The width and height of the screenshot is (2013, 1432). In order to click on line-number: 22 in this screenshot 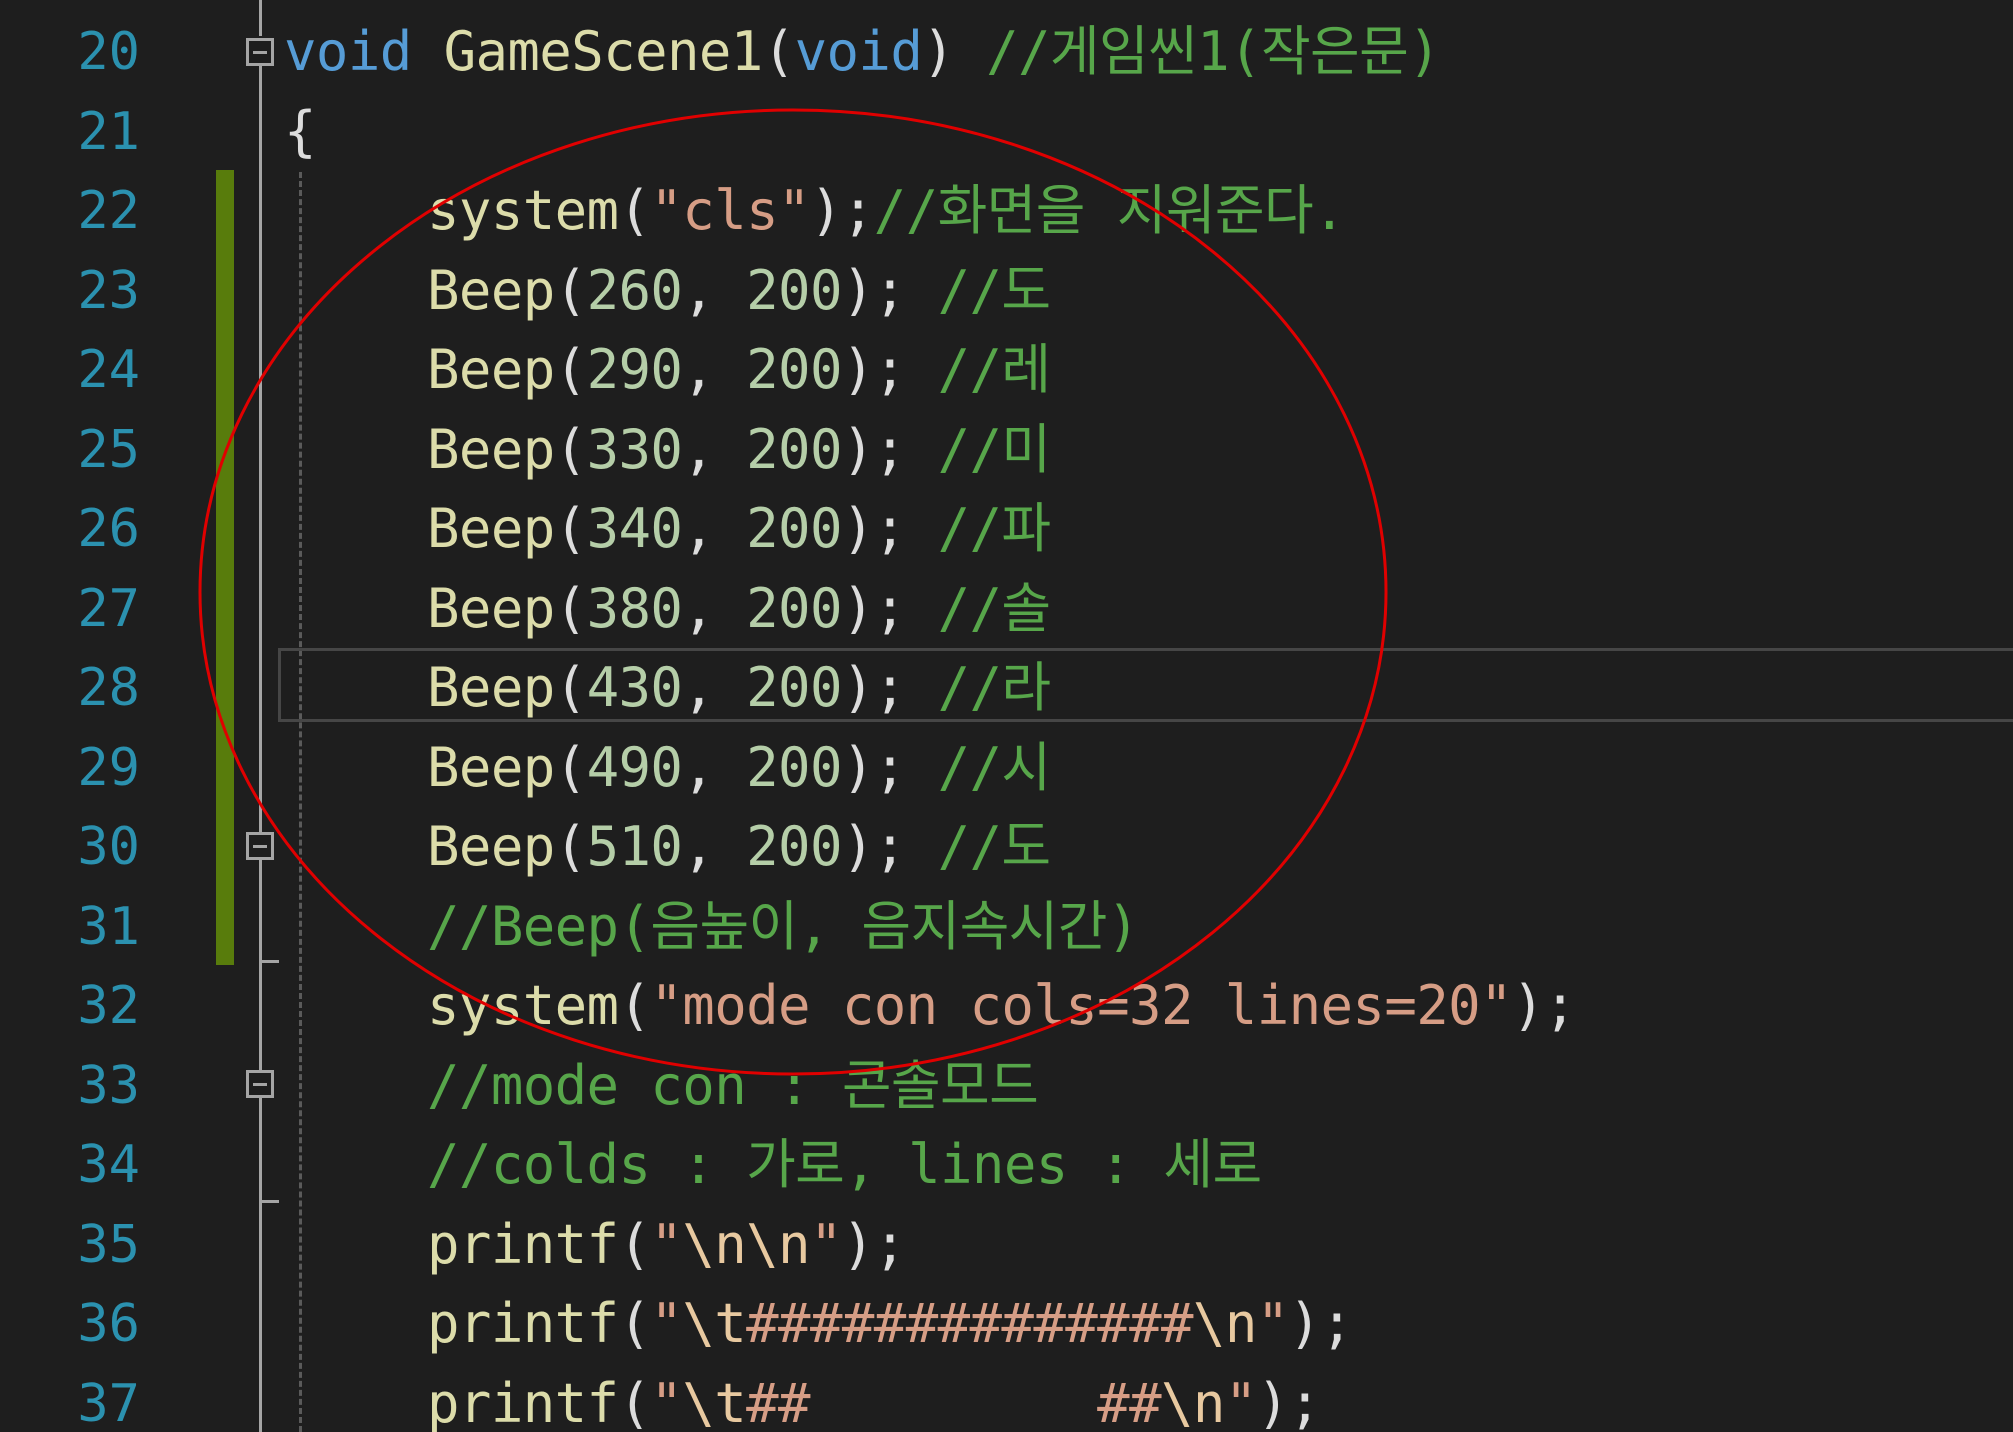, I will do `click(108, 211)`.